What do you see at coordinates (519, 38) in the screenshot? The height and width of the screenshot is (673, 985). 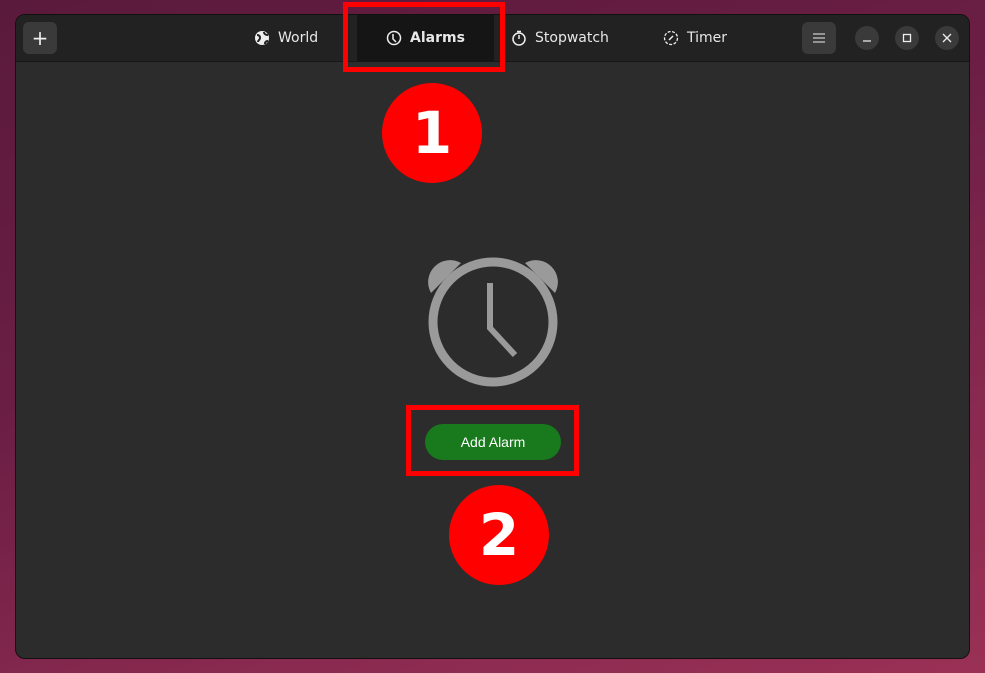 I see `stopwatch-icon` at bounding box center [519, 38].